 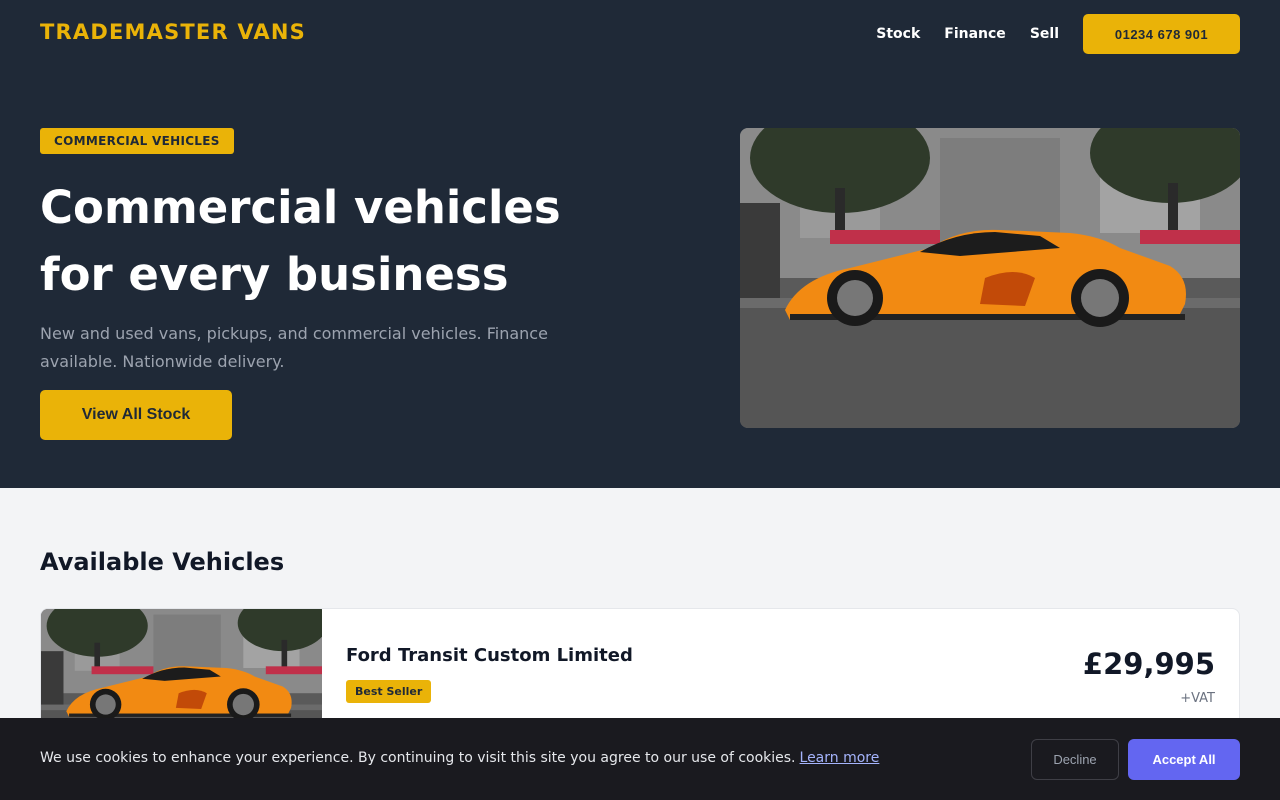 What do you see at coordinates (898, 34) in the screenshot?
I see `nav-stock-link: Stock` at bounding box center [898, 34].